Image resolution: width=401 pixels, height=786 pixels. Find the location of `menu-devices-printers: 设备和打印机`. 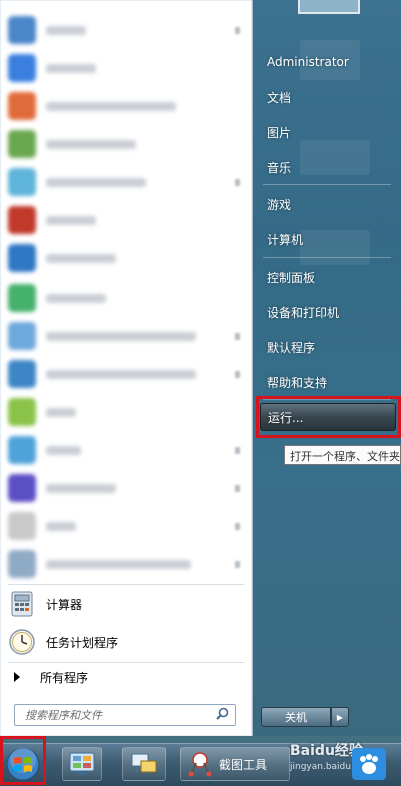

menu-devices-printers: 设备和打印机 is located at coordinates (328, 312).